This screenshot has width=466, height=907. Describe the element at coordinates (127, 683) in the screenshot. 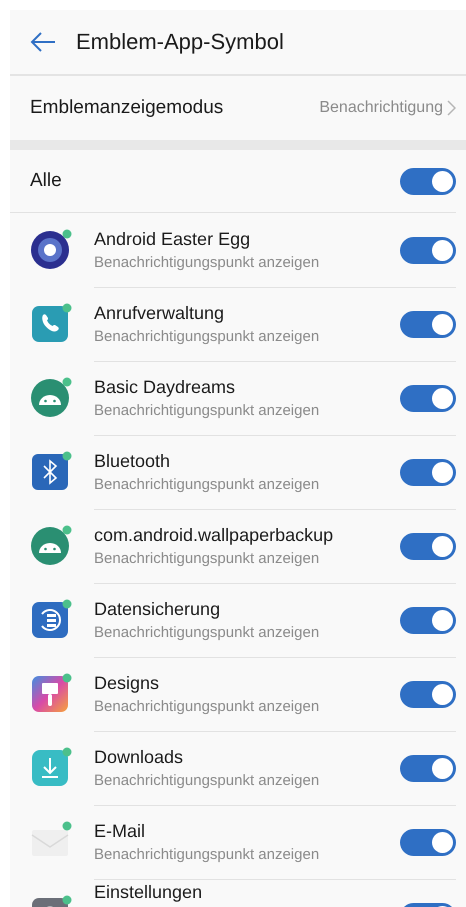

I see `app-name: Designs` at that location.